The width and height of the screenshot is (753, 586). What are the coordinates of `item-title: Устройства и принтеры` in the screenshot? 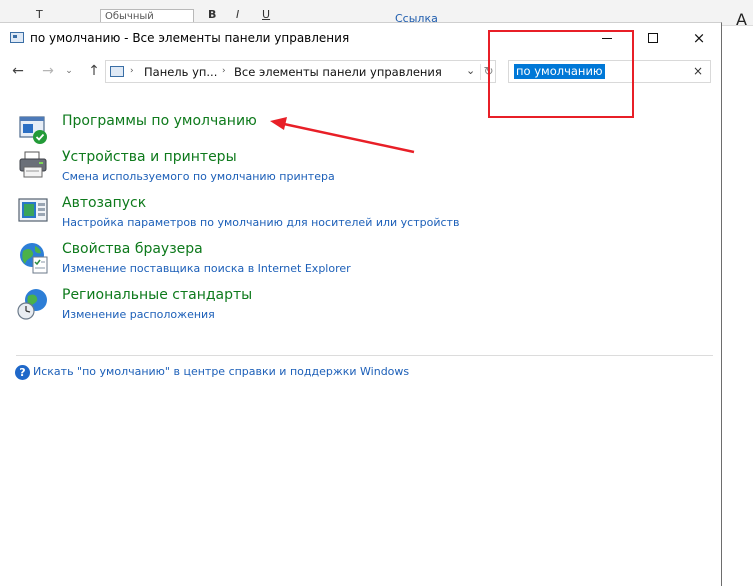 It's located at (149, 157).